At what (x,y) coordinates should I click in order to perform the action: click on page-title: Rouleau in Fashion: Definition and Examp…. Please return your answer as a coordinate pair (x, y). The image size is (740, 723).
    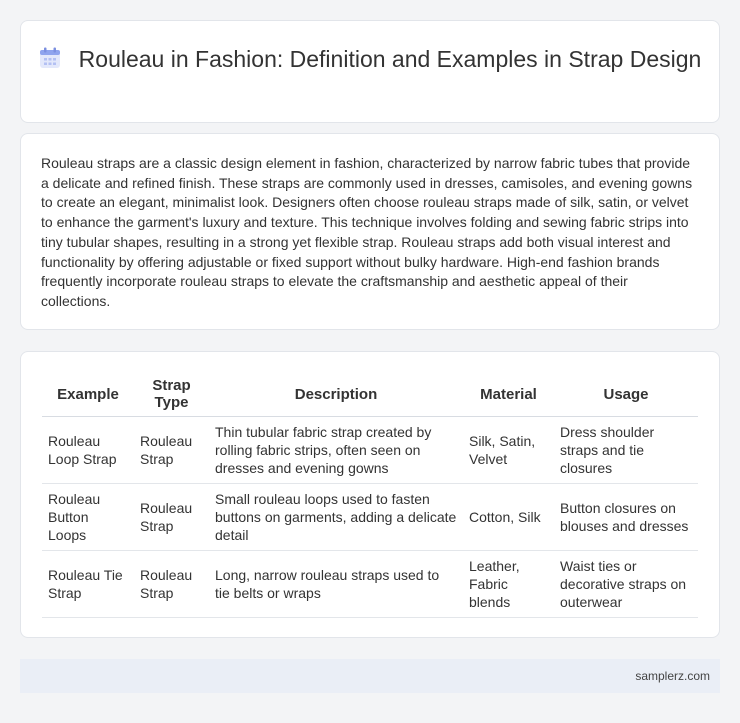
    Looking at the image, I should click on (390, 59).